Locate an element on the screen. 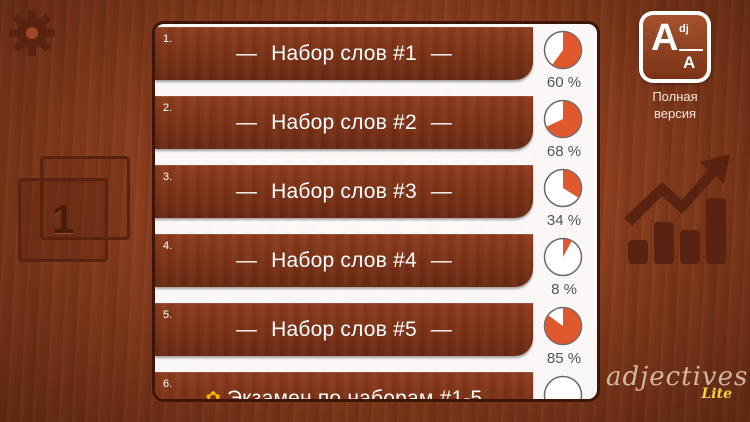 The width and height of the screenshot is (750, 422). app-logo: adjectives Lite is located at coordinates (676, 385).